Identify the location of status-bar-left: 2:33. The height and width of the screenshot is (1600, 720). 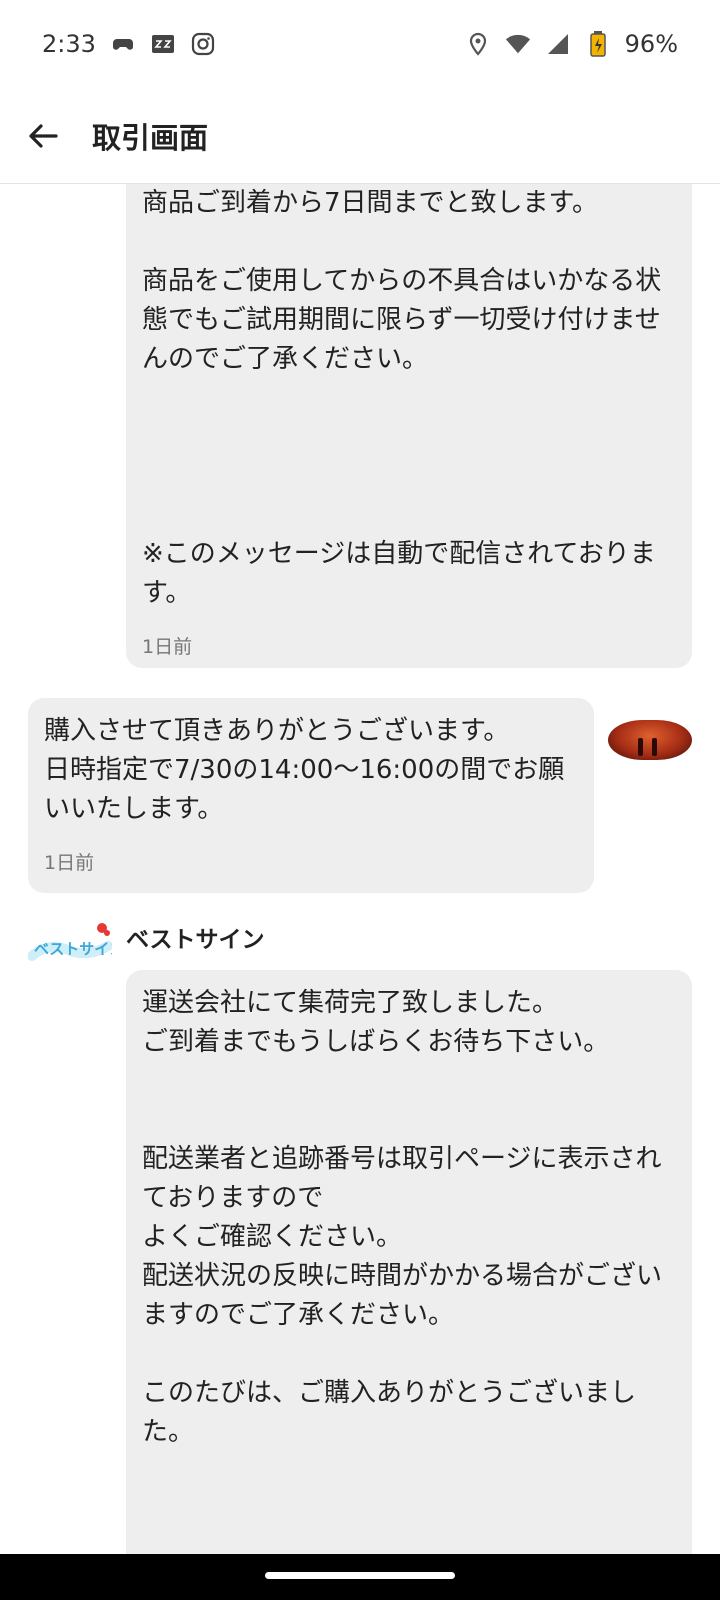
(129, 44).